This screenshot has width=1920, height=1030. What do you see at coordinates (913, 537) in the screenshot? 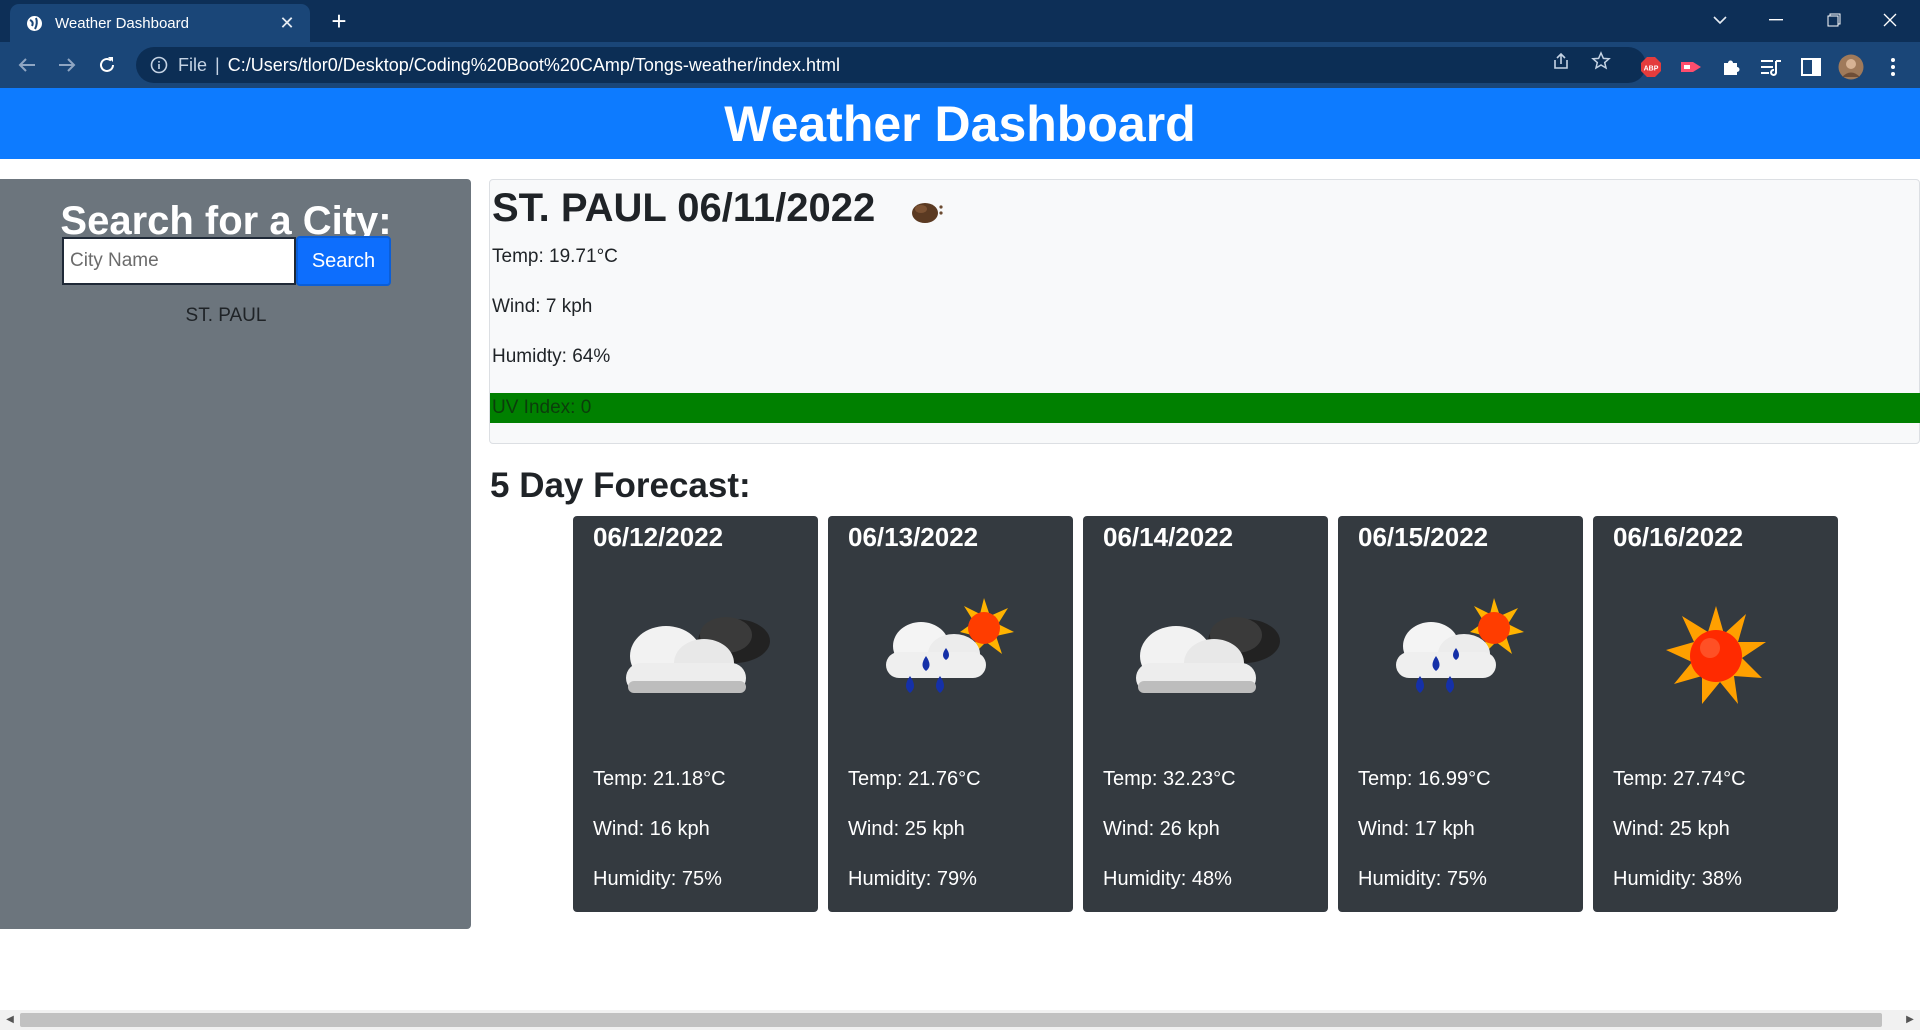
I see `forecast-date: 06/13/2022` at bounding box center [913, 537].